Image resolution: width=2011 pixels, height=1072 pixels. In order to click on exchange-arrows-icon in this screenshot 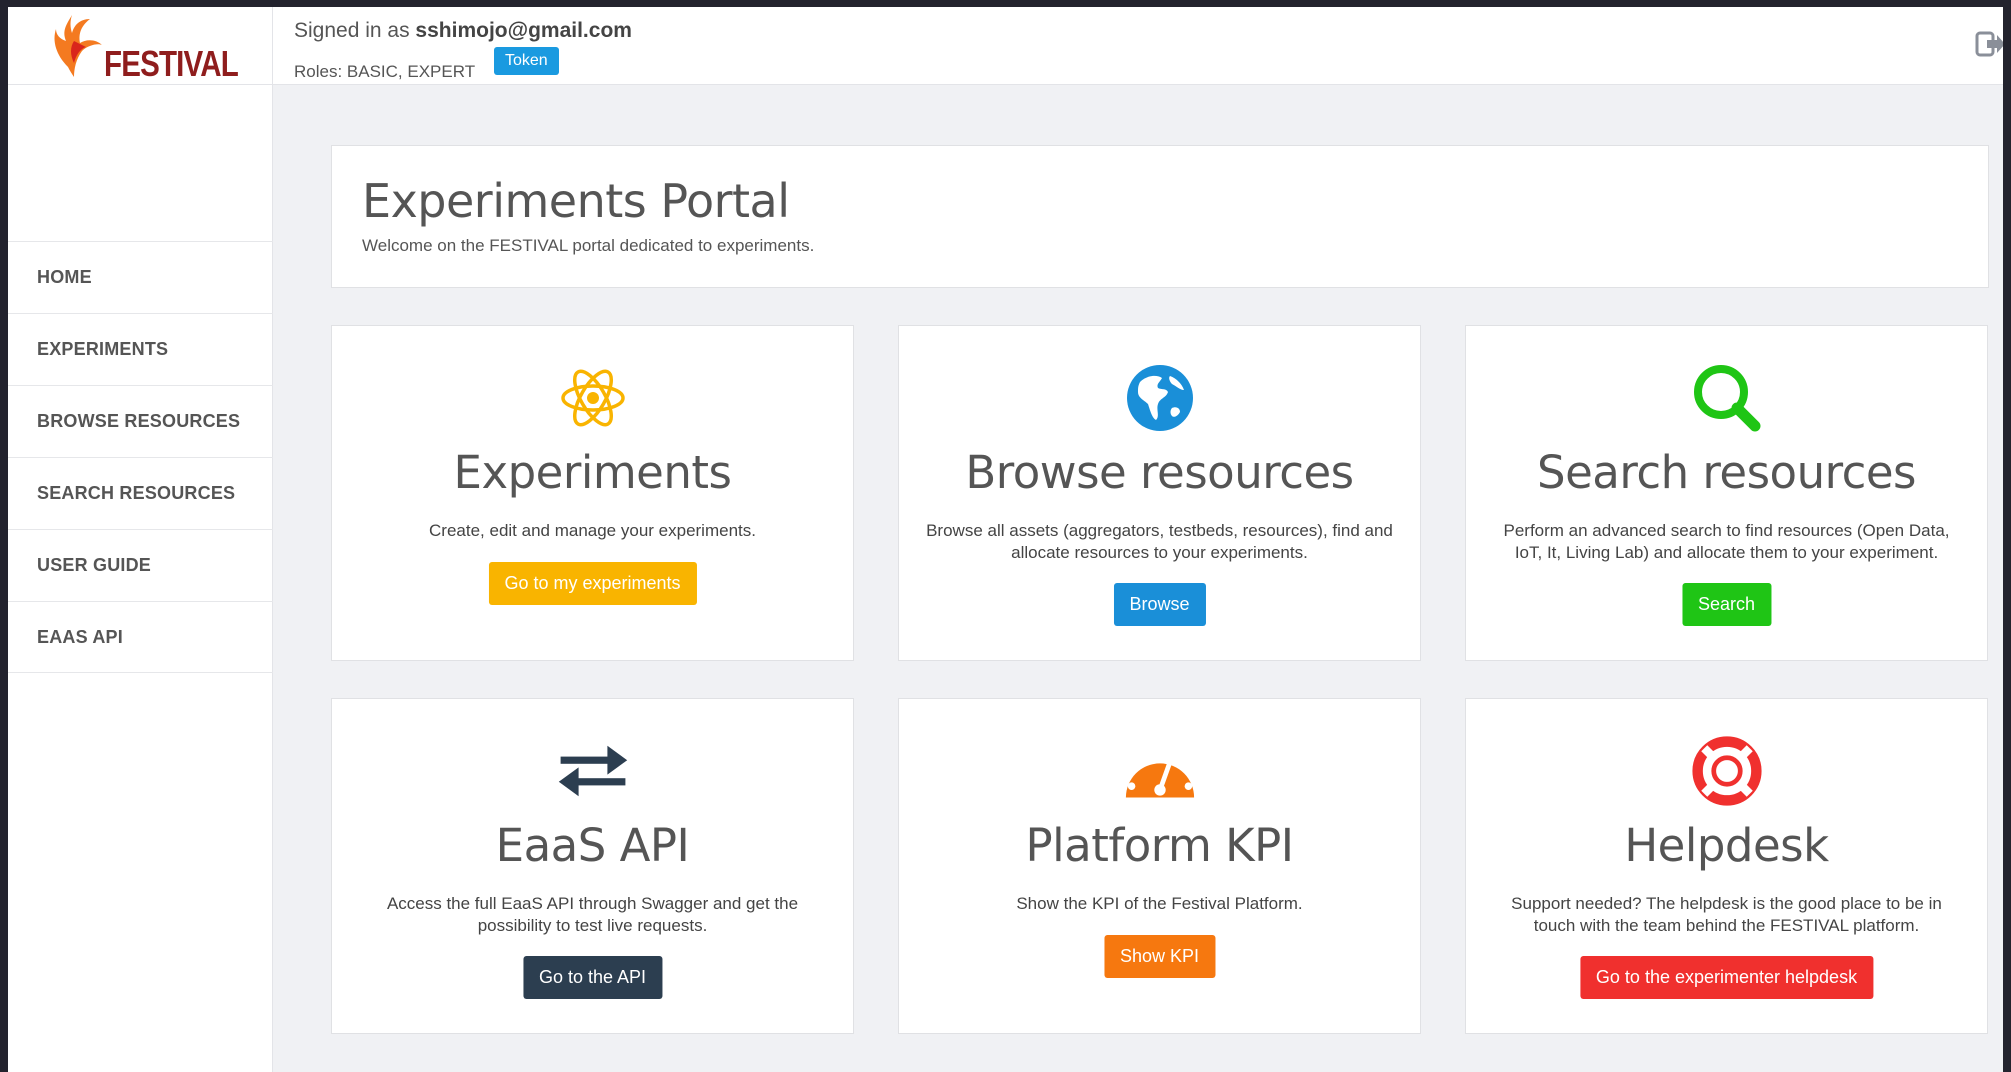, I will do `click(593, 771)`.